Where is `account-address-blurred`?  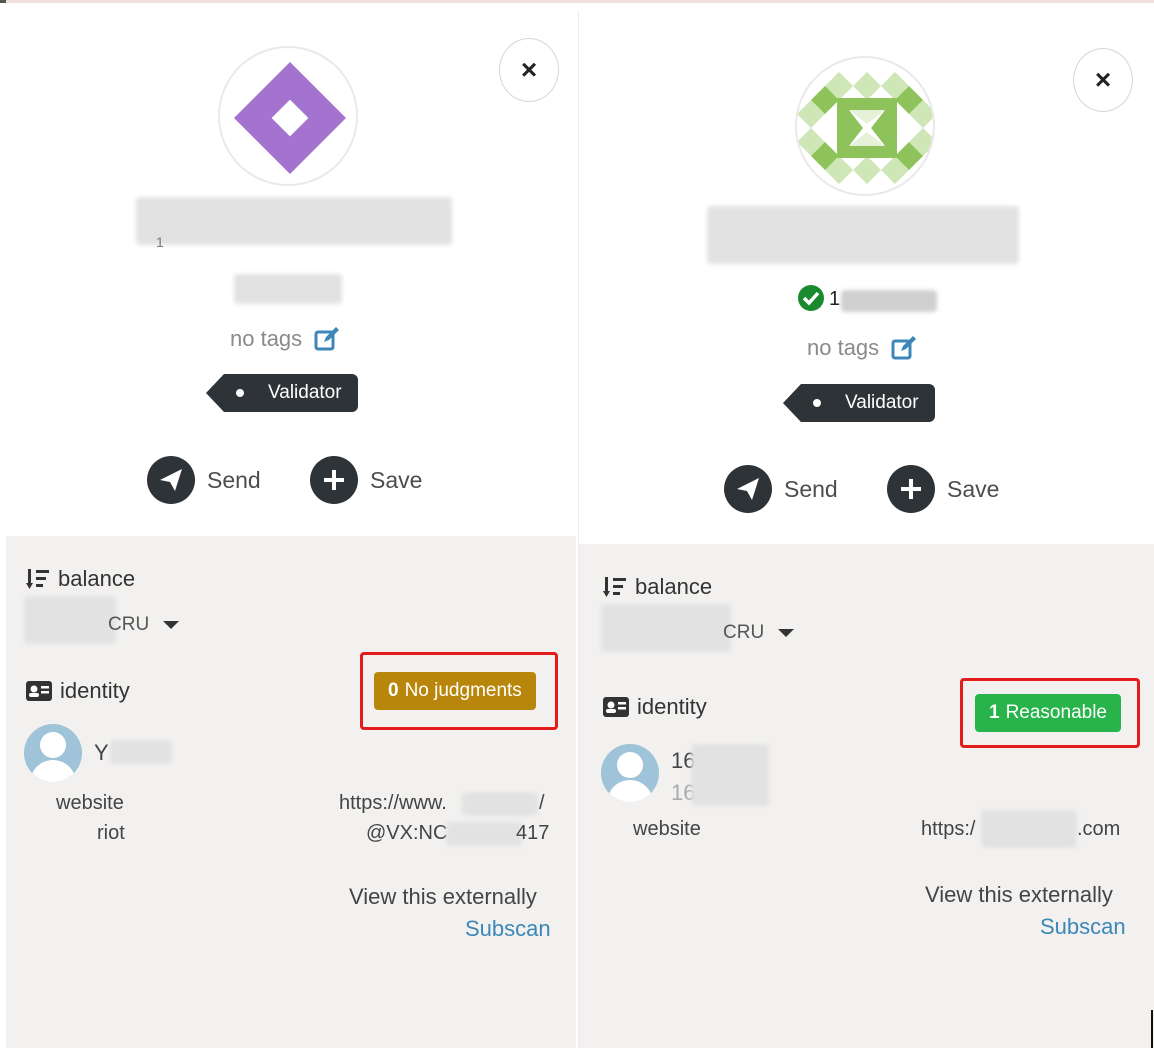
account-address-blurred is located at coordinates (889, 301).